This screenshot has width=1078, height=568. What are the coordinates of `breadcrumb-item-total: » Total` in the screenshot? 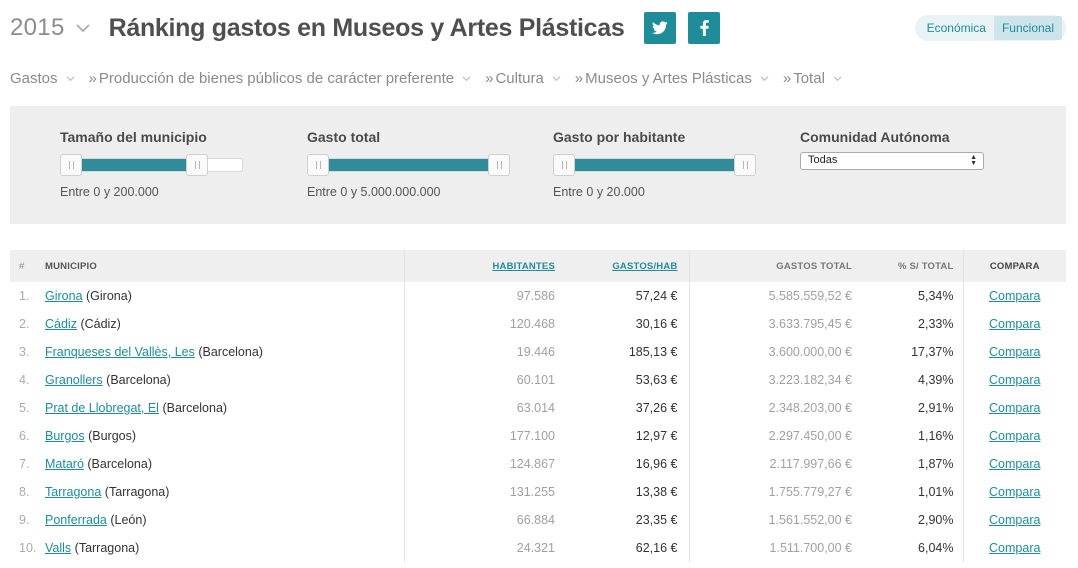 It's located at (819, 78).